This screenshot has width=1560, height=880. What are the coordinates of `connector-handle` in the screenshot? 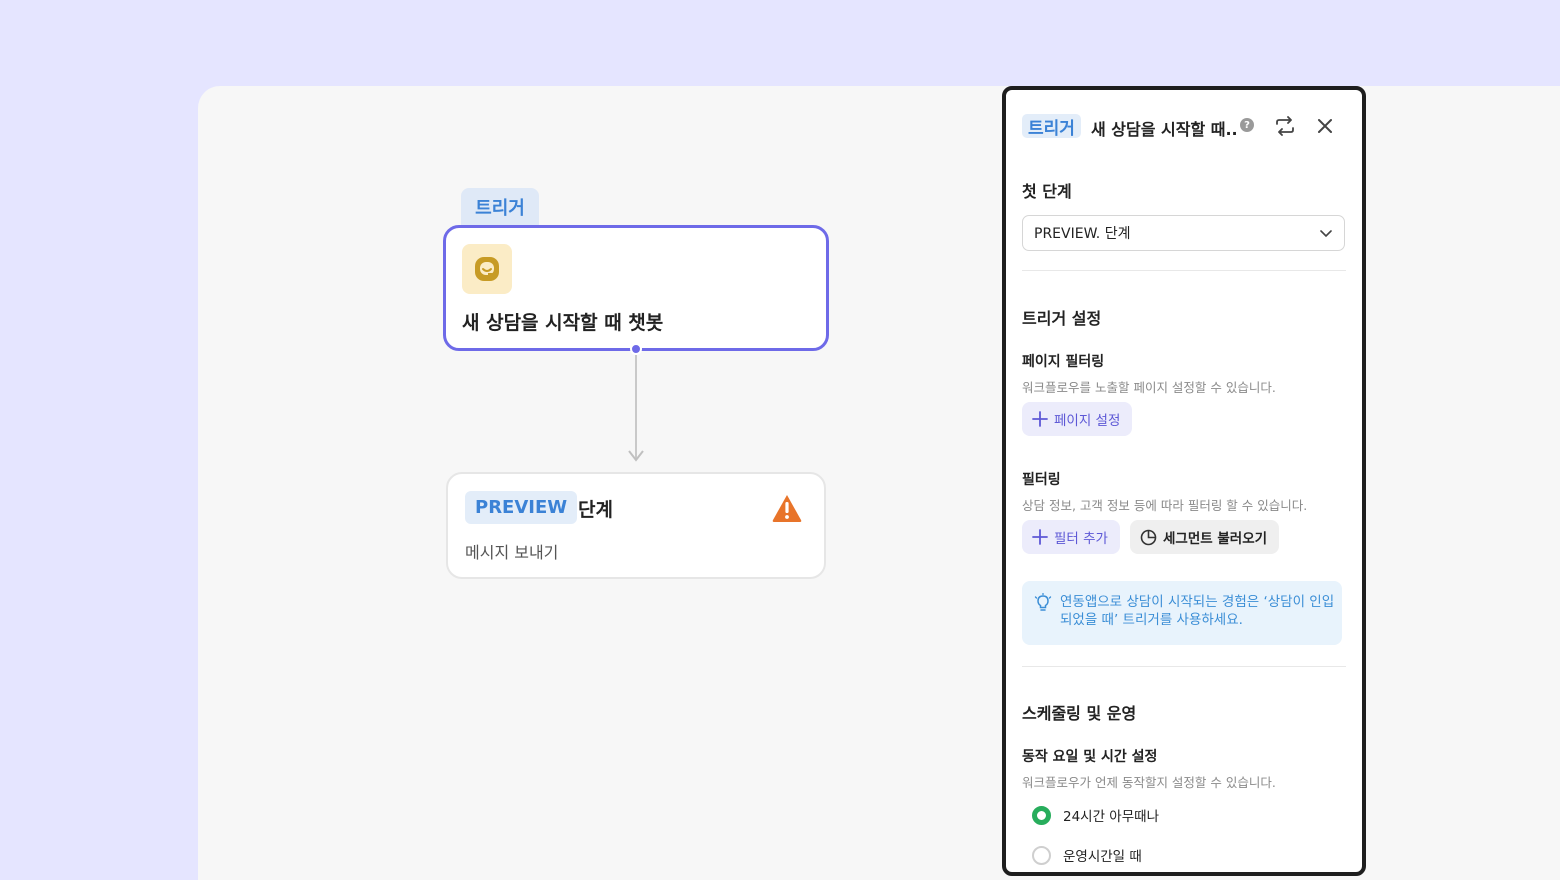 It's located at (636, 349).